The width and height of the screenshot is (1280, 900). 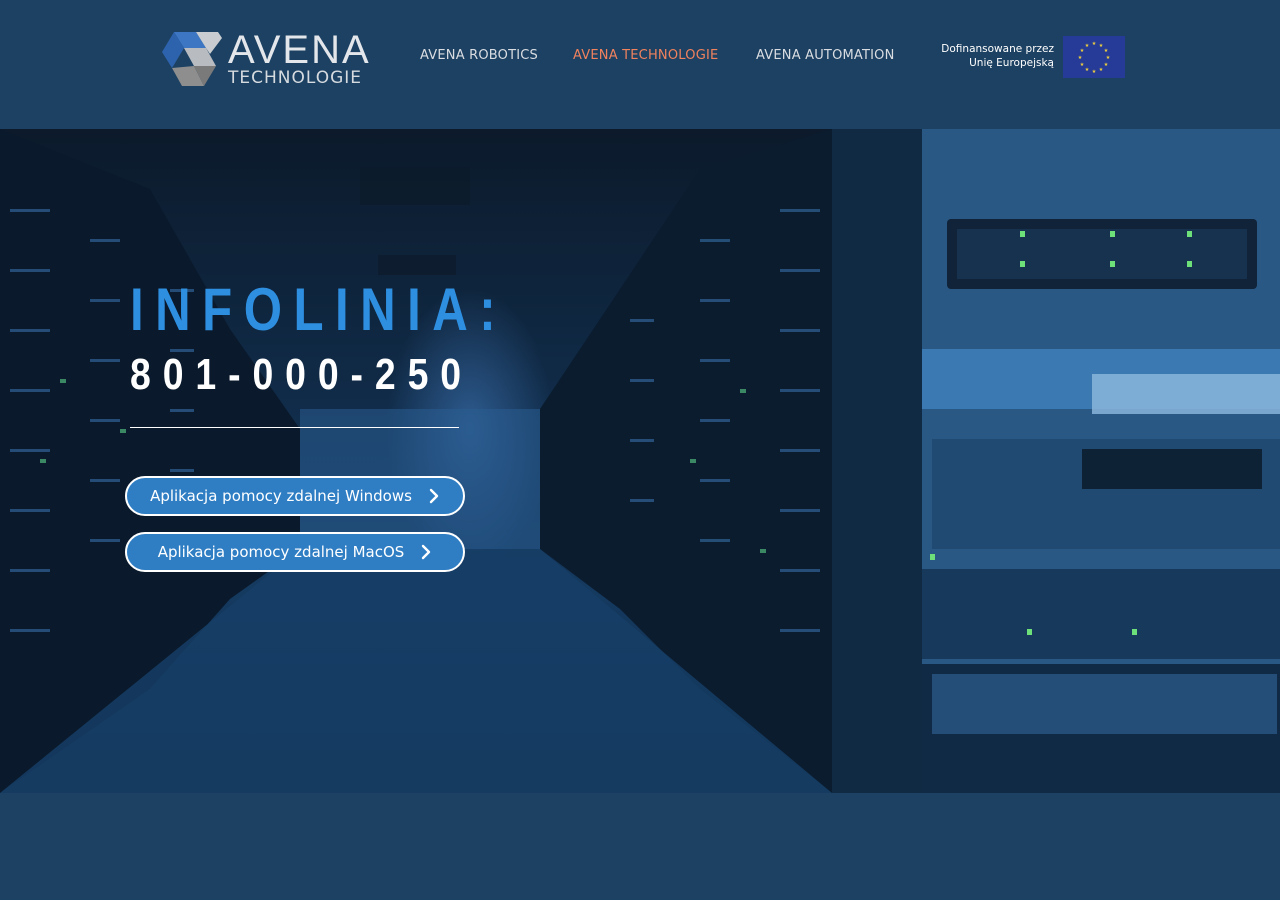 What do you see at coordinates (997, 49) in the screenshot?
I see `eu-funding-line1: Dofinansowane przez` at bounding box center [997, 49].